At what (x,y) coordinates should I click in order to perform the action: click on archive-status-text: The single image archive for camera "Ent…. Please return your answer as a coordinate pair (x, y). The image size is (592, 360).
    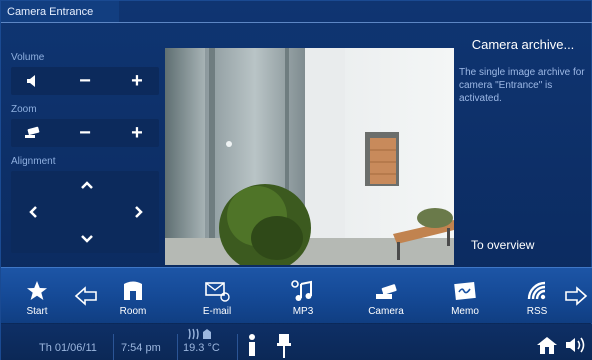
    Looking at the image, I should click on (522, 85).